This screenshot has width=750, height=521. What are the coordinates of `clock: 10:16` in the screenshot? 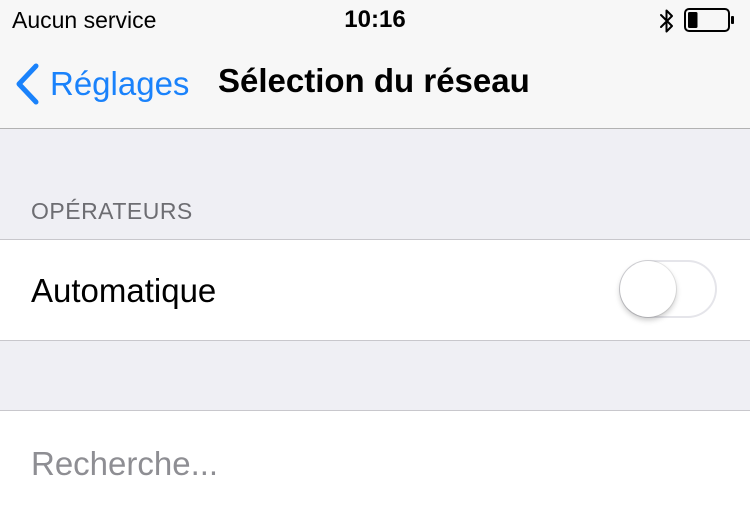 It's located at (375, 19).